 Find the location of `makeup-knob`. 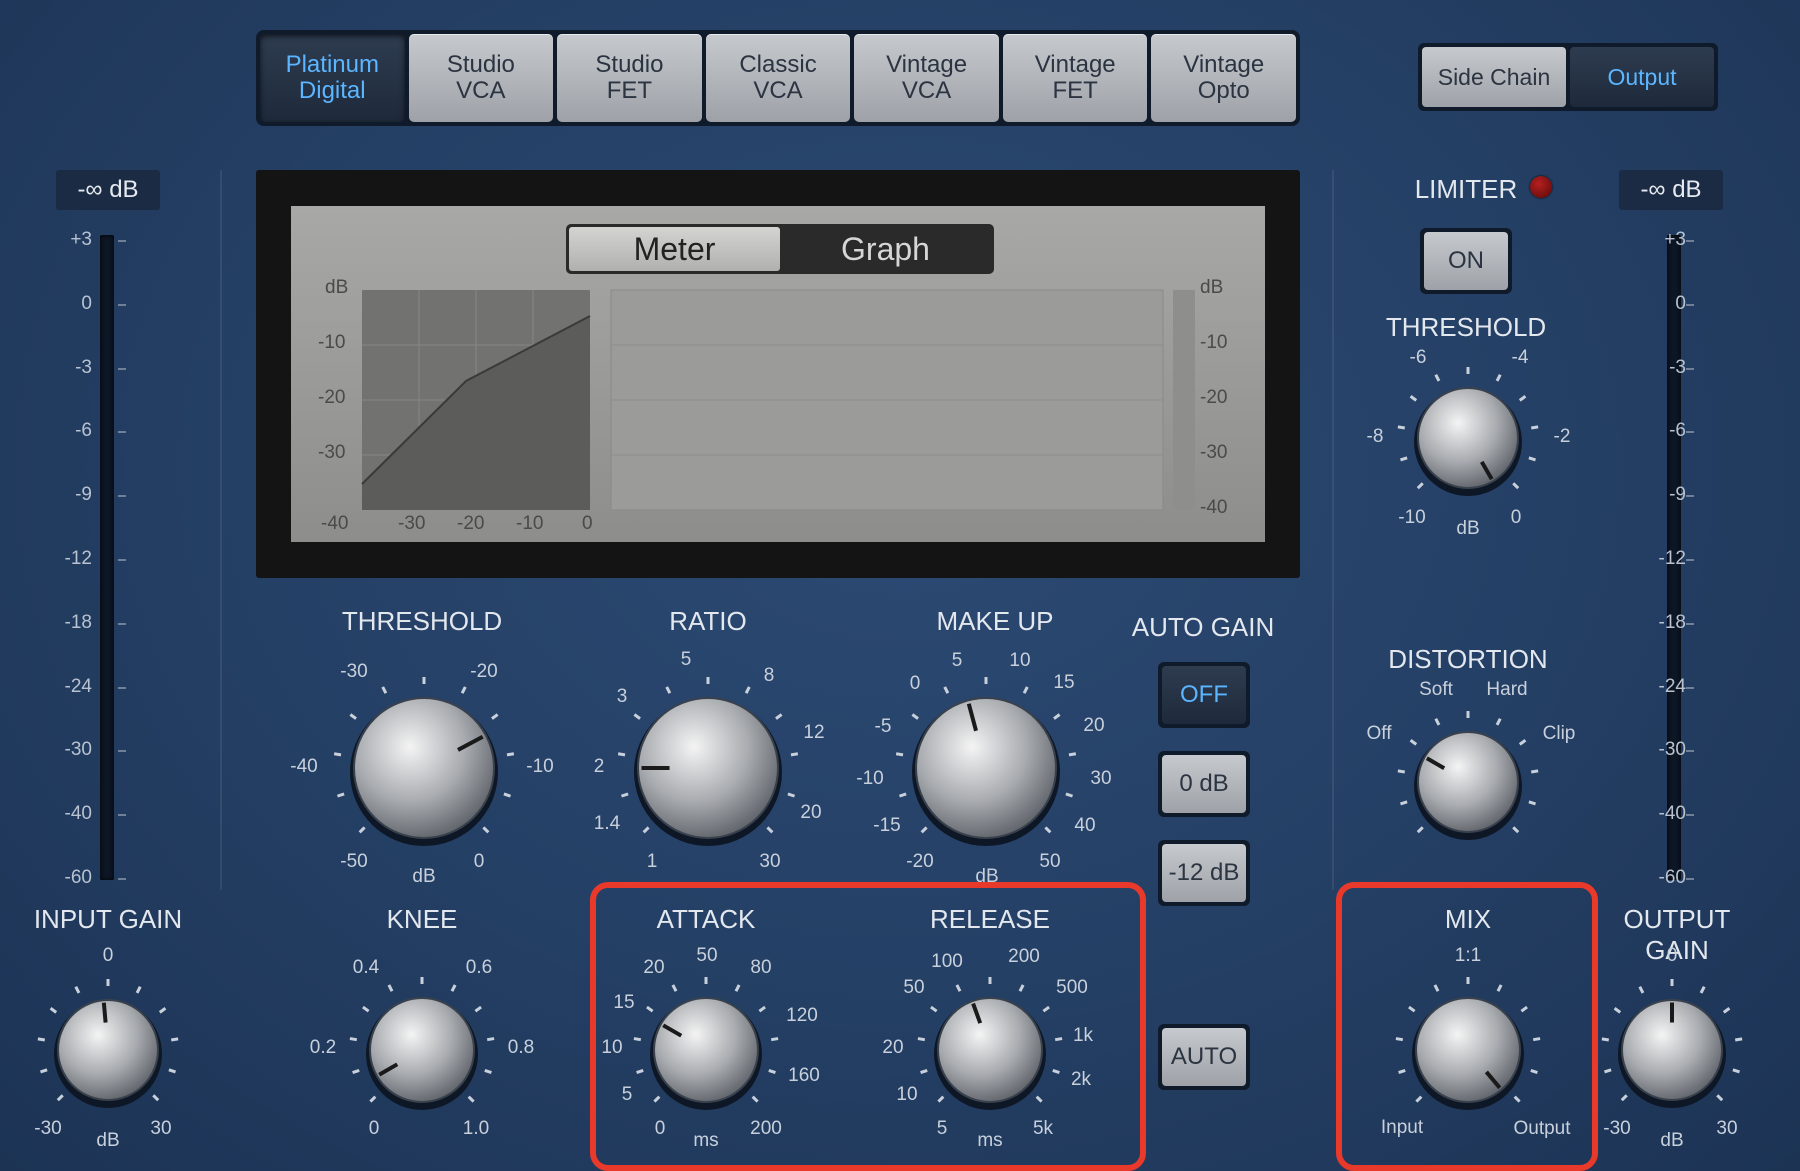

makeup-knob is located at coordinates (986, 761).